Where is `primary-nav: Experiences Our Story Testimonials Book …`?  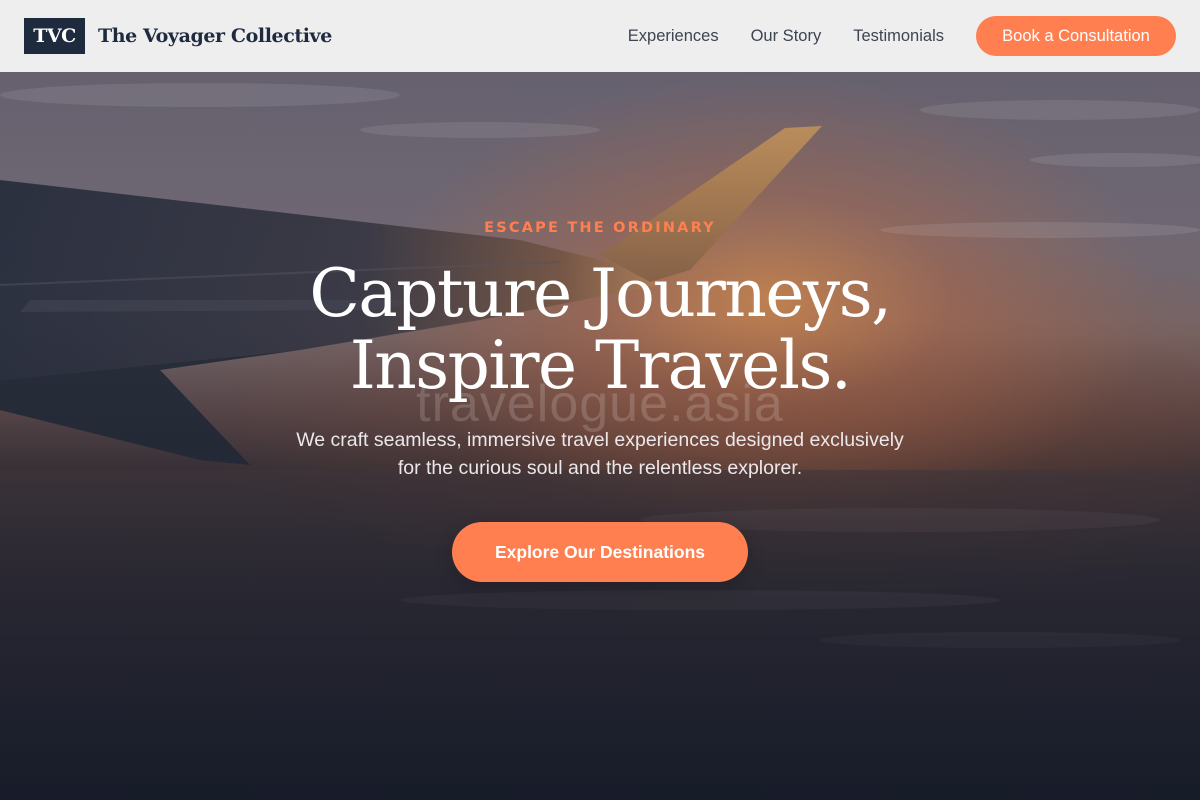 primary-nav: Experiences Our Story Testimonials Book … is located at coordinates (902, 36).